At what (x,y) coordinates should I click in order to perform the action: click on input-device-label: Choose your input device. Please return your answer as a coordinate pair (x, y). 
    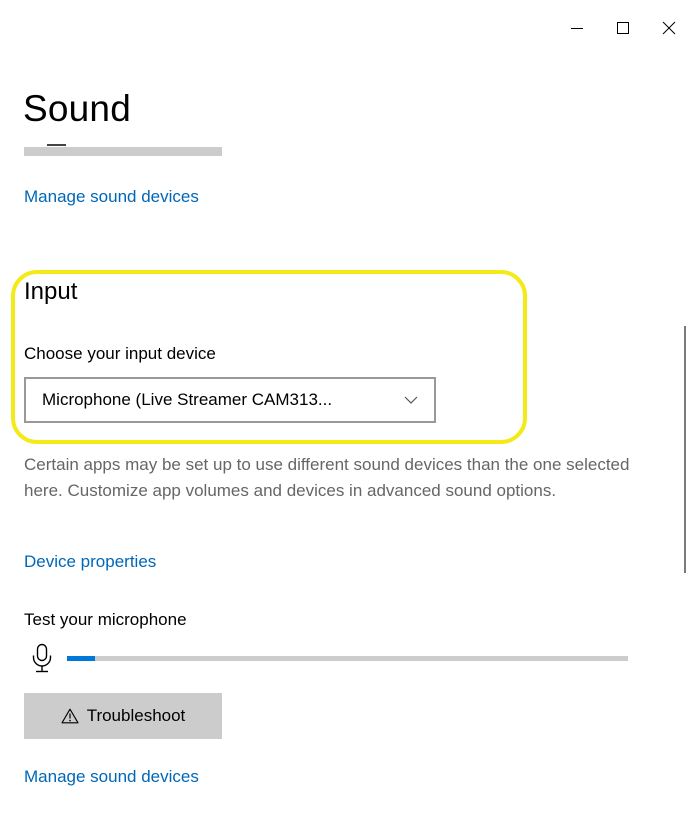
    Looking at the image, I should click on (120, 353).